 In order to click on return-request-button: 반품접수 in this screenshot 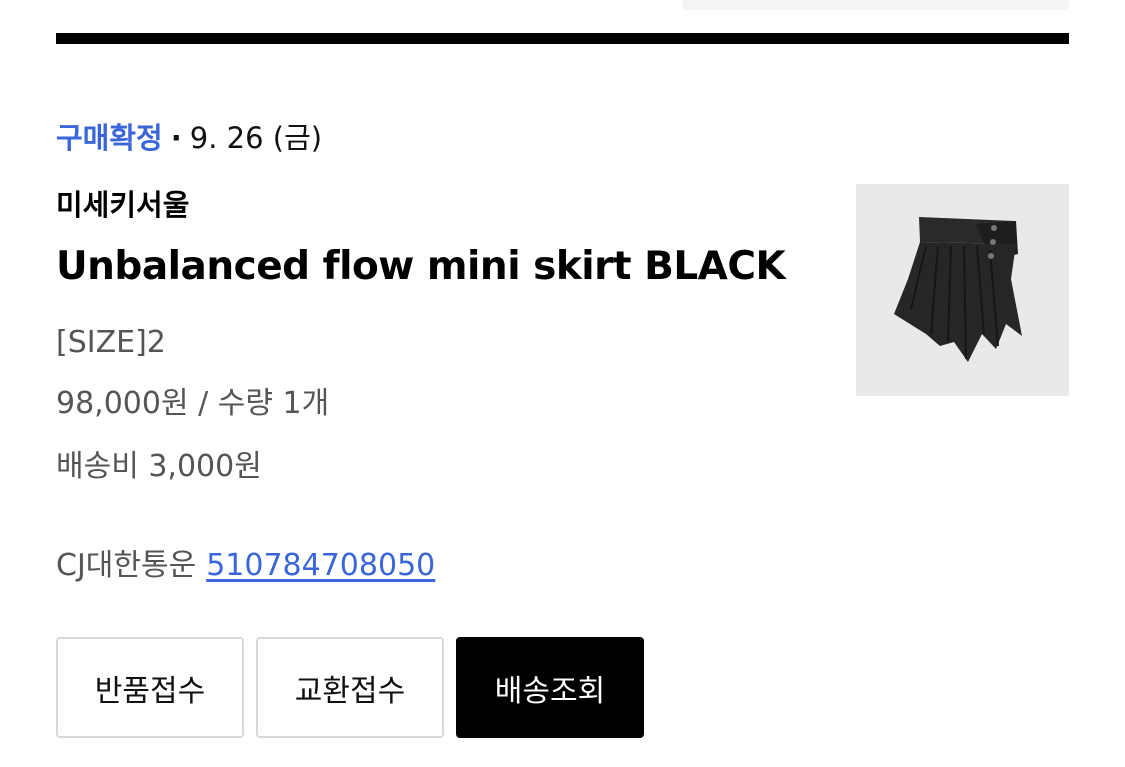, I will do `click(150, 687)`.